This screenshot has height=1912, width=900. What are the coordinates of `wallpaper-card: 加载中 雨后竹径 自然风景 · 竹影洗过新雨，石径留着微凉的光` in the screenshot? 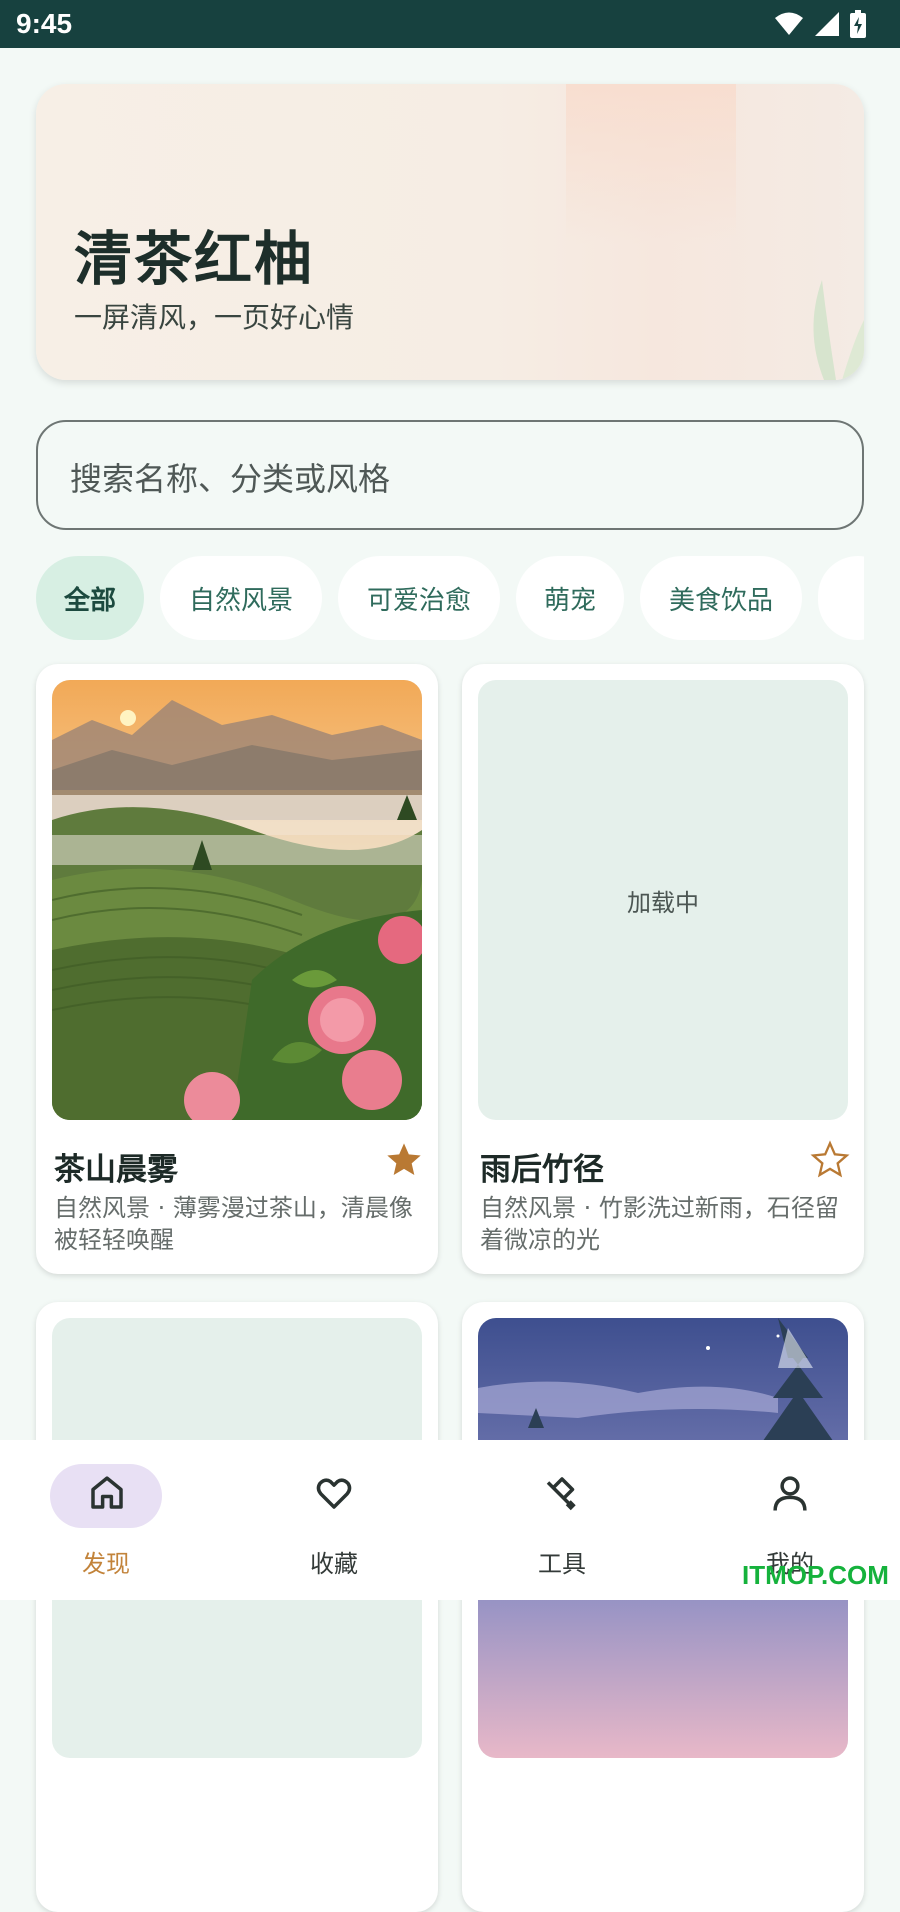 It's located at (663, 969).